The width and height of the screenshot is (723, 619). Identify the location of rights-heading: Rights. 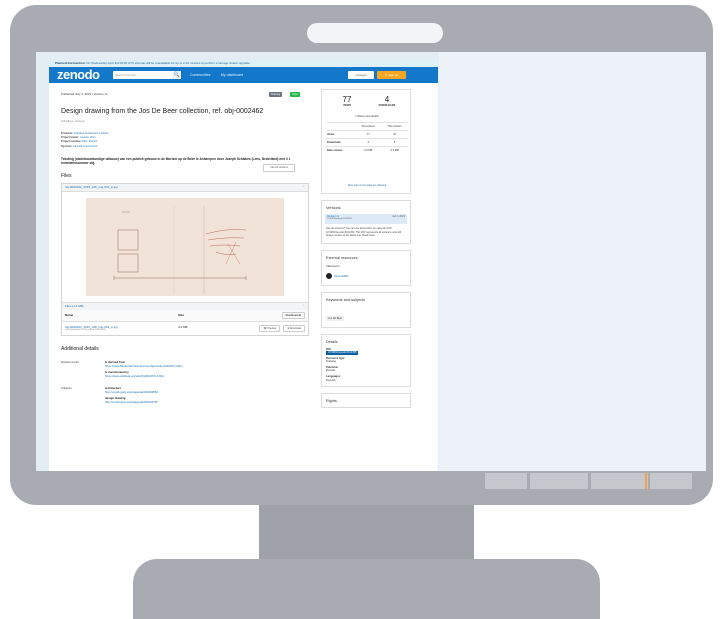
(331, 401).